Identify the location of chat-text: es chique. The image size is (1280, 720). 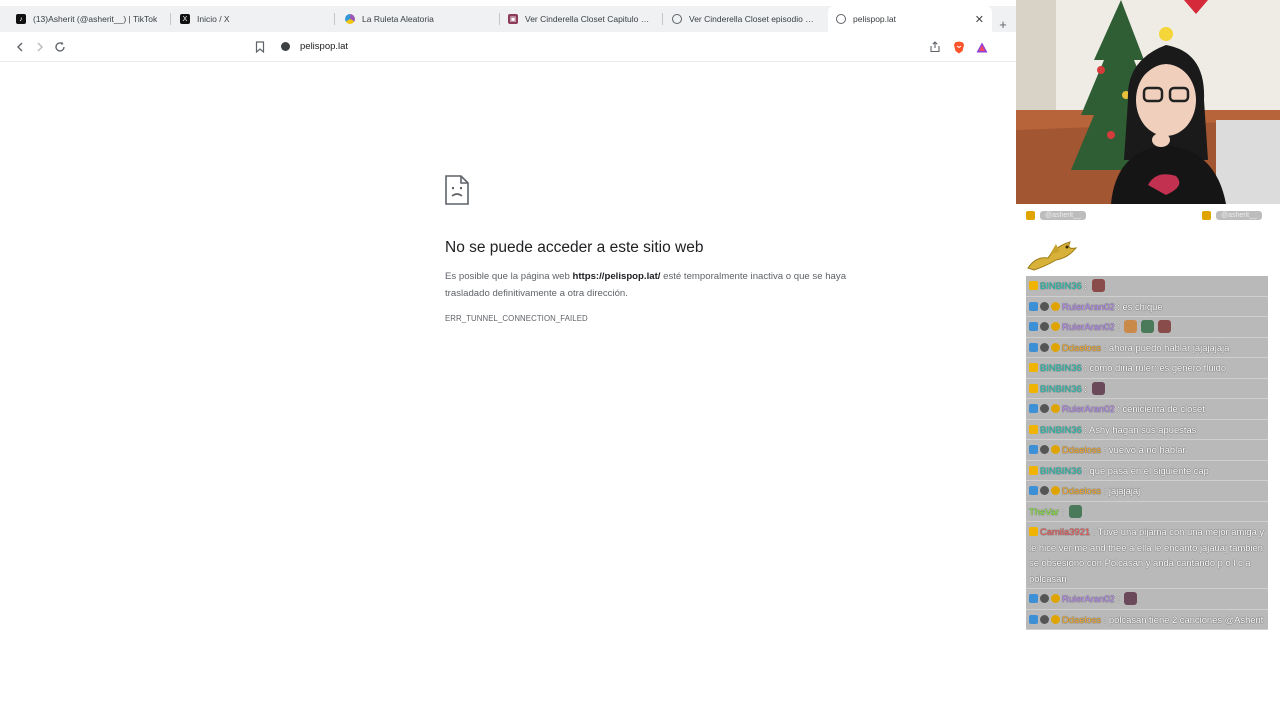
(1142, 306).